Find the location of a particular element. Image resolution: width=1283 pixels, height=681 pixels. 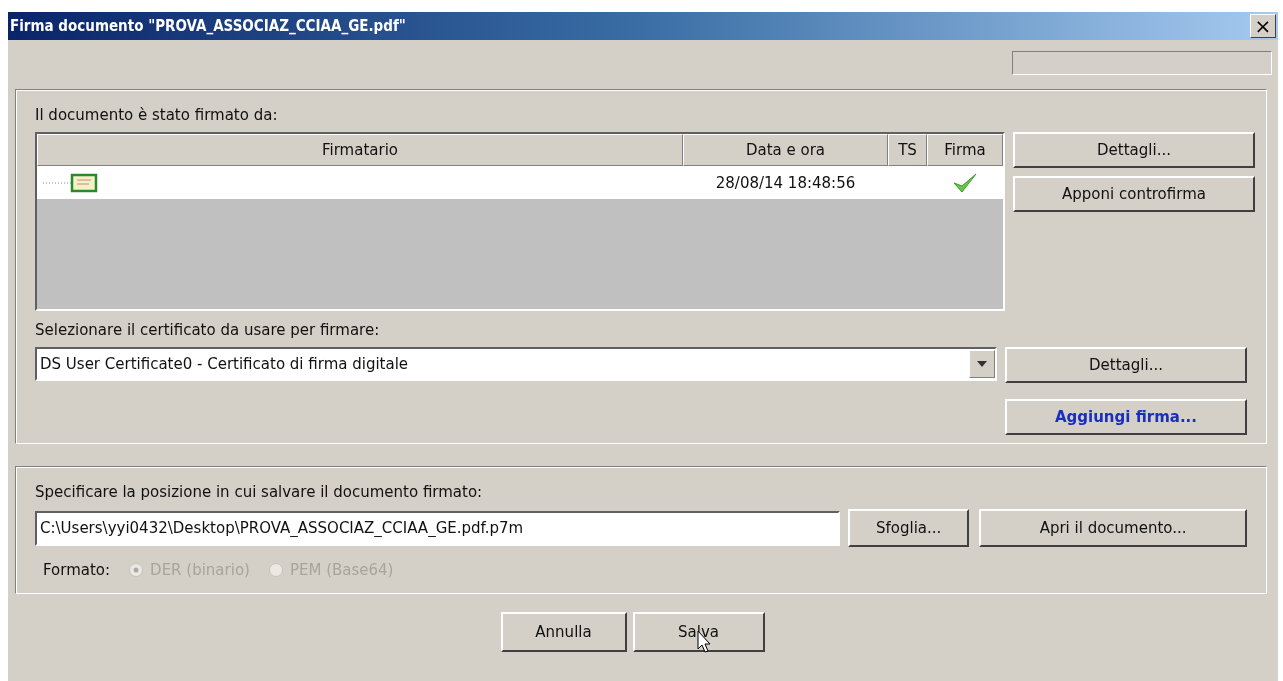

action-button: Apponi controfirma is located at coordinates (1134, 194).